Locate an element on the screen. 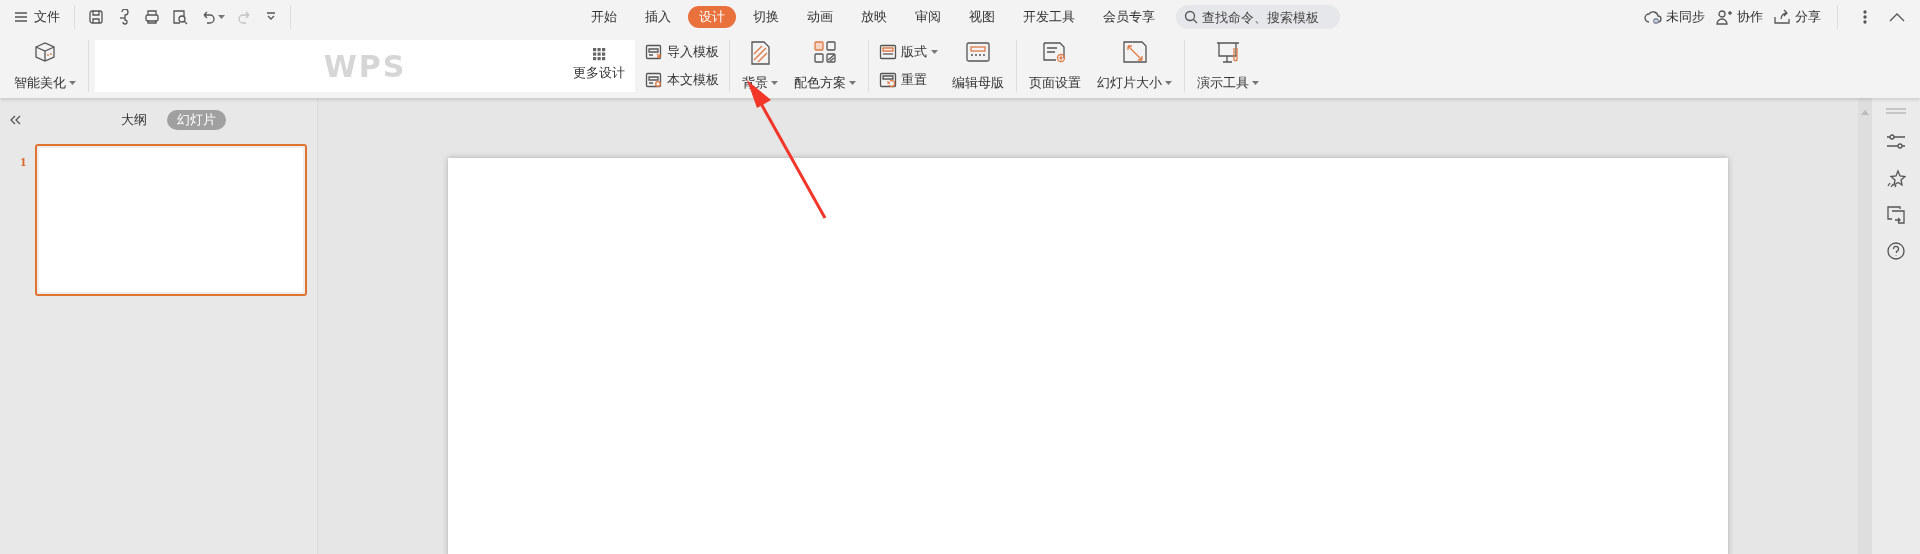 The width and height of the screenshot is (1920, 554). help-icon is located at coordinates (1896, 251).